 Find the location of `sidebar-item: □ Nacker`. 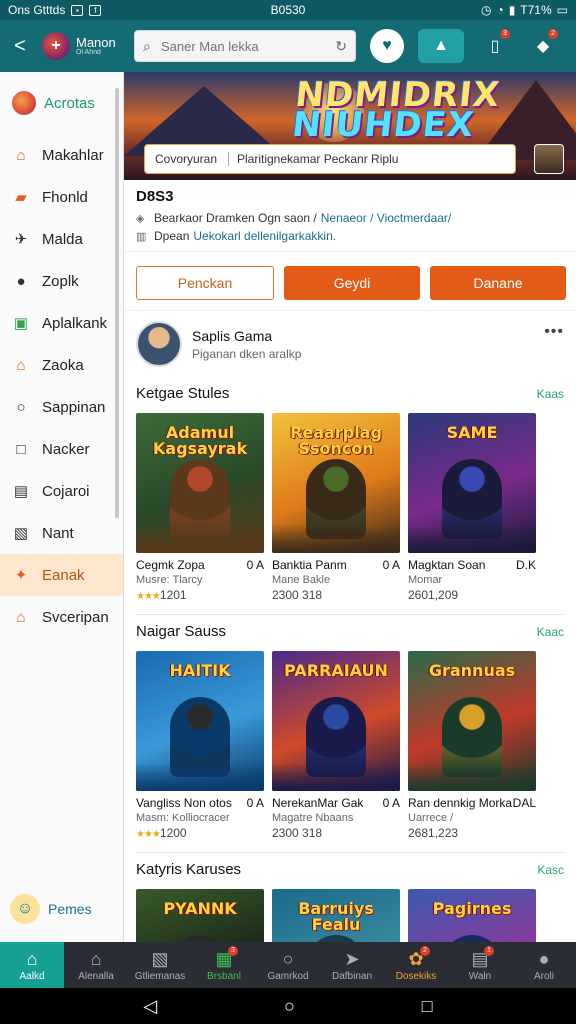

sidebar-item: □ Nacker is located at coordinates (61, 449).